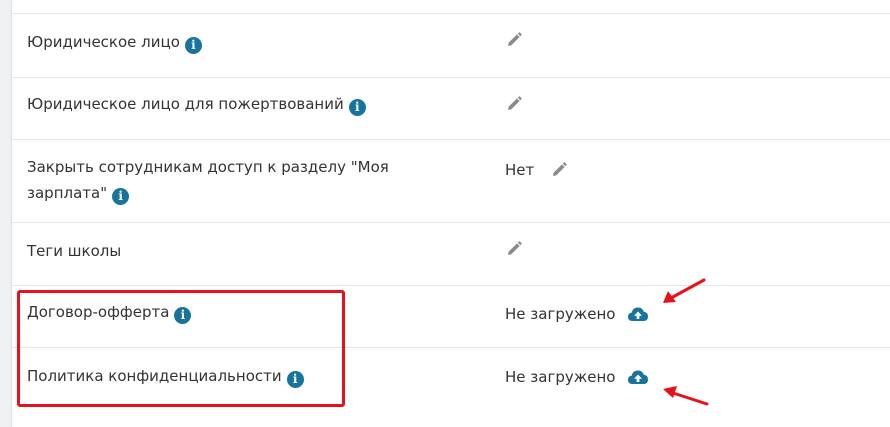 The width and height of the screenshot is (890, 427). I want to click on setting-label: Юридическое лицо для пожертвований i, so click(232, 104).